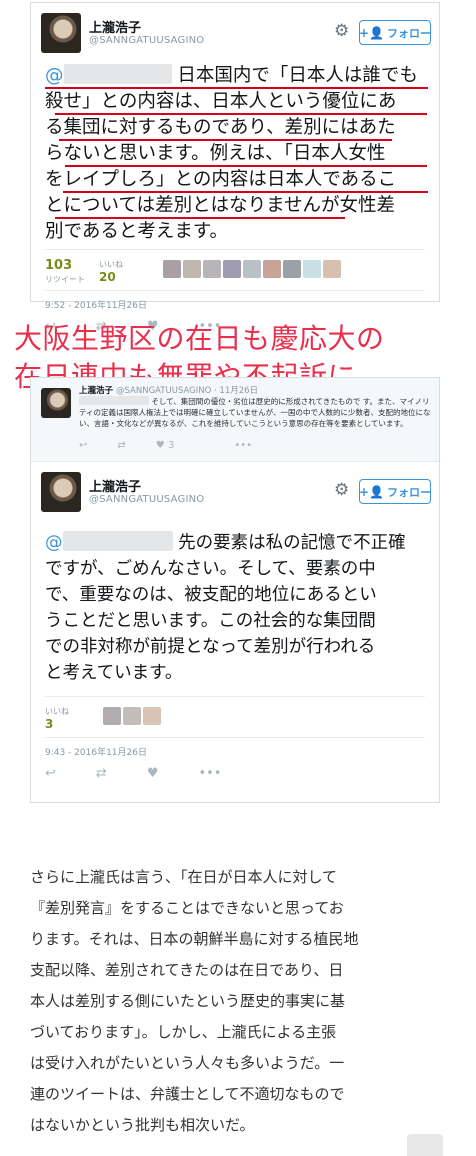 Image resolution: width=476 pixels, height=1156 pixels. What do you see at coordinates (114, 673) in the screenshot?
I see `tweet-line: と考えています。` at bounding box center [114, 673].